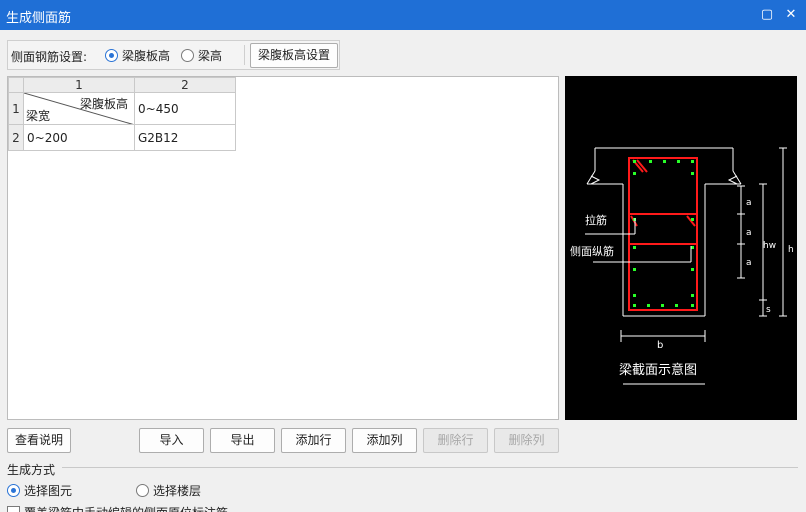 The width and height of the screenshot is (806, 512). What do you see at coordinates (791, 15) in the screenshot?
I see `close-icon: ✕` at bounding box center [791, 15].